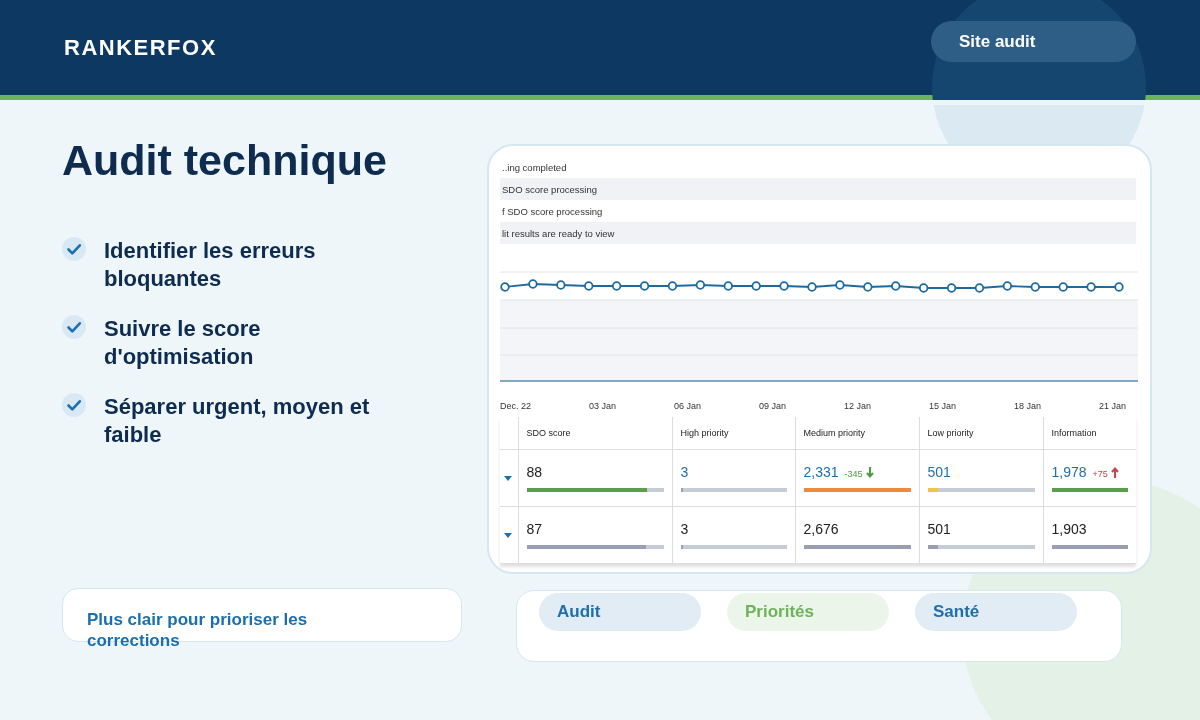 The width and height of the screenshot is (1200, 720). Describe the element at coordinates (1069, 529) in the screenshot. I see `metric-value: 1,903` at that location.